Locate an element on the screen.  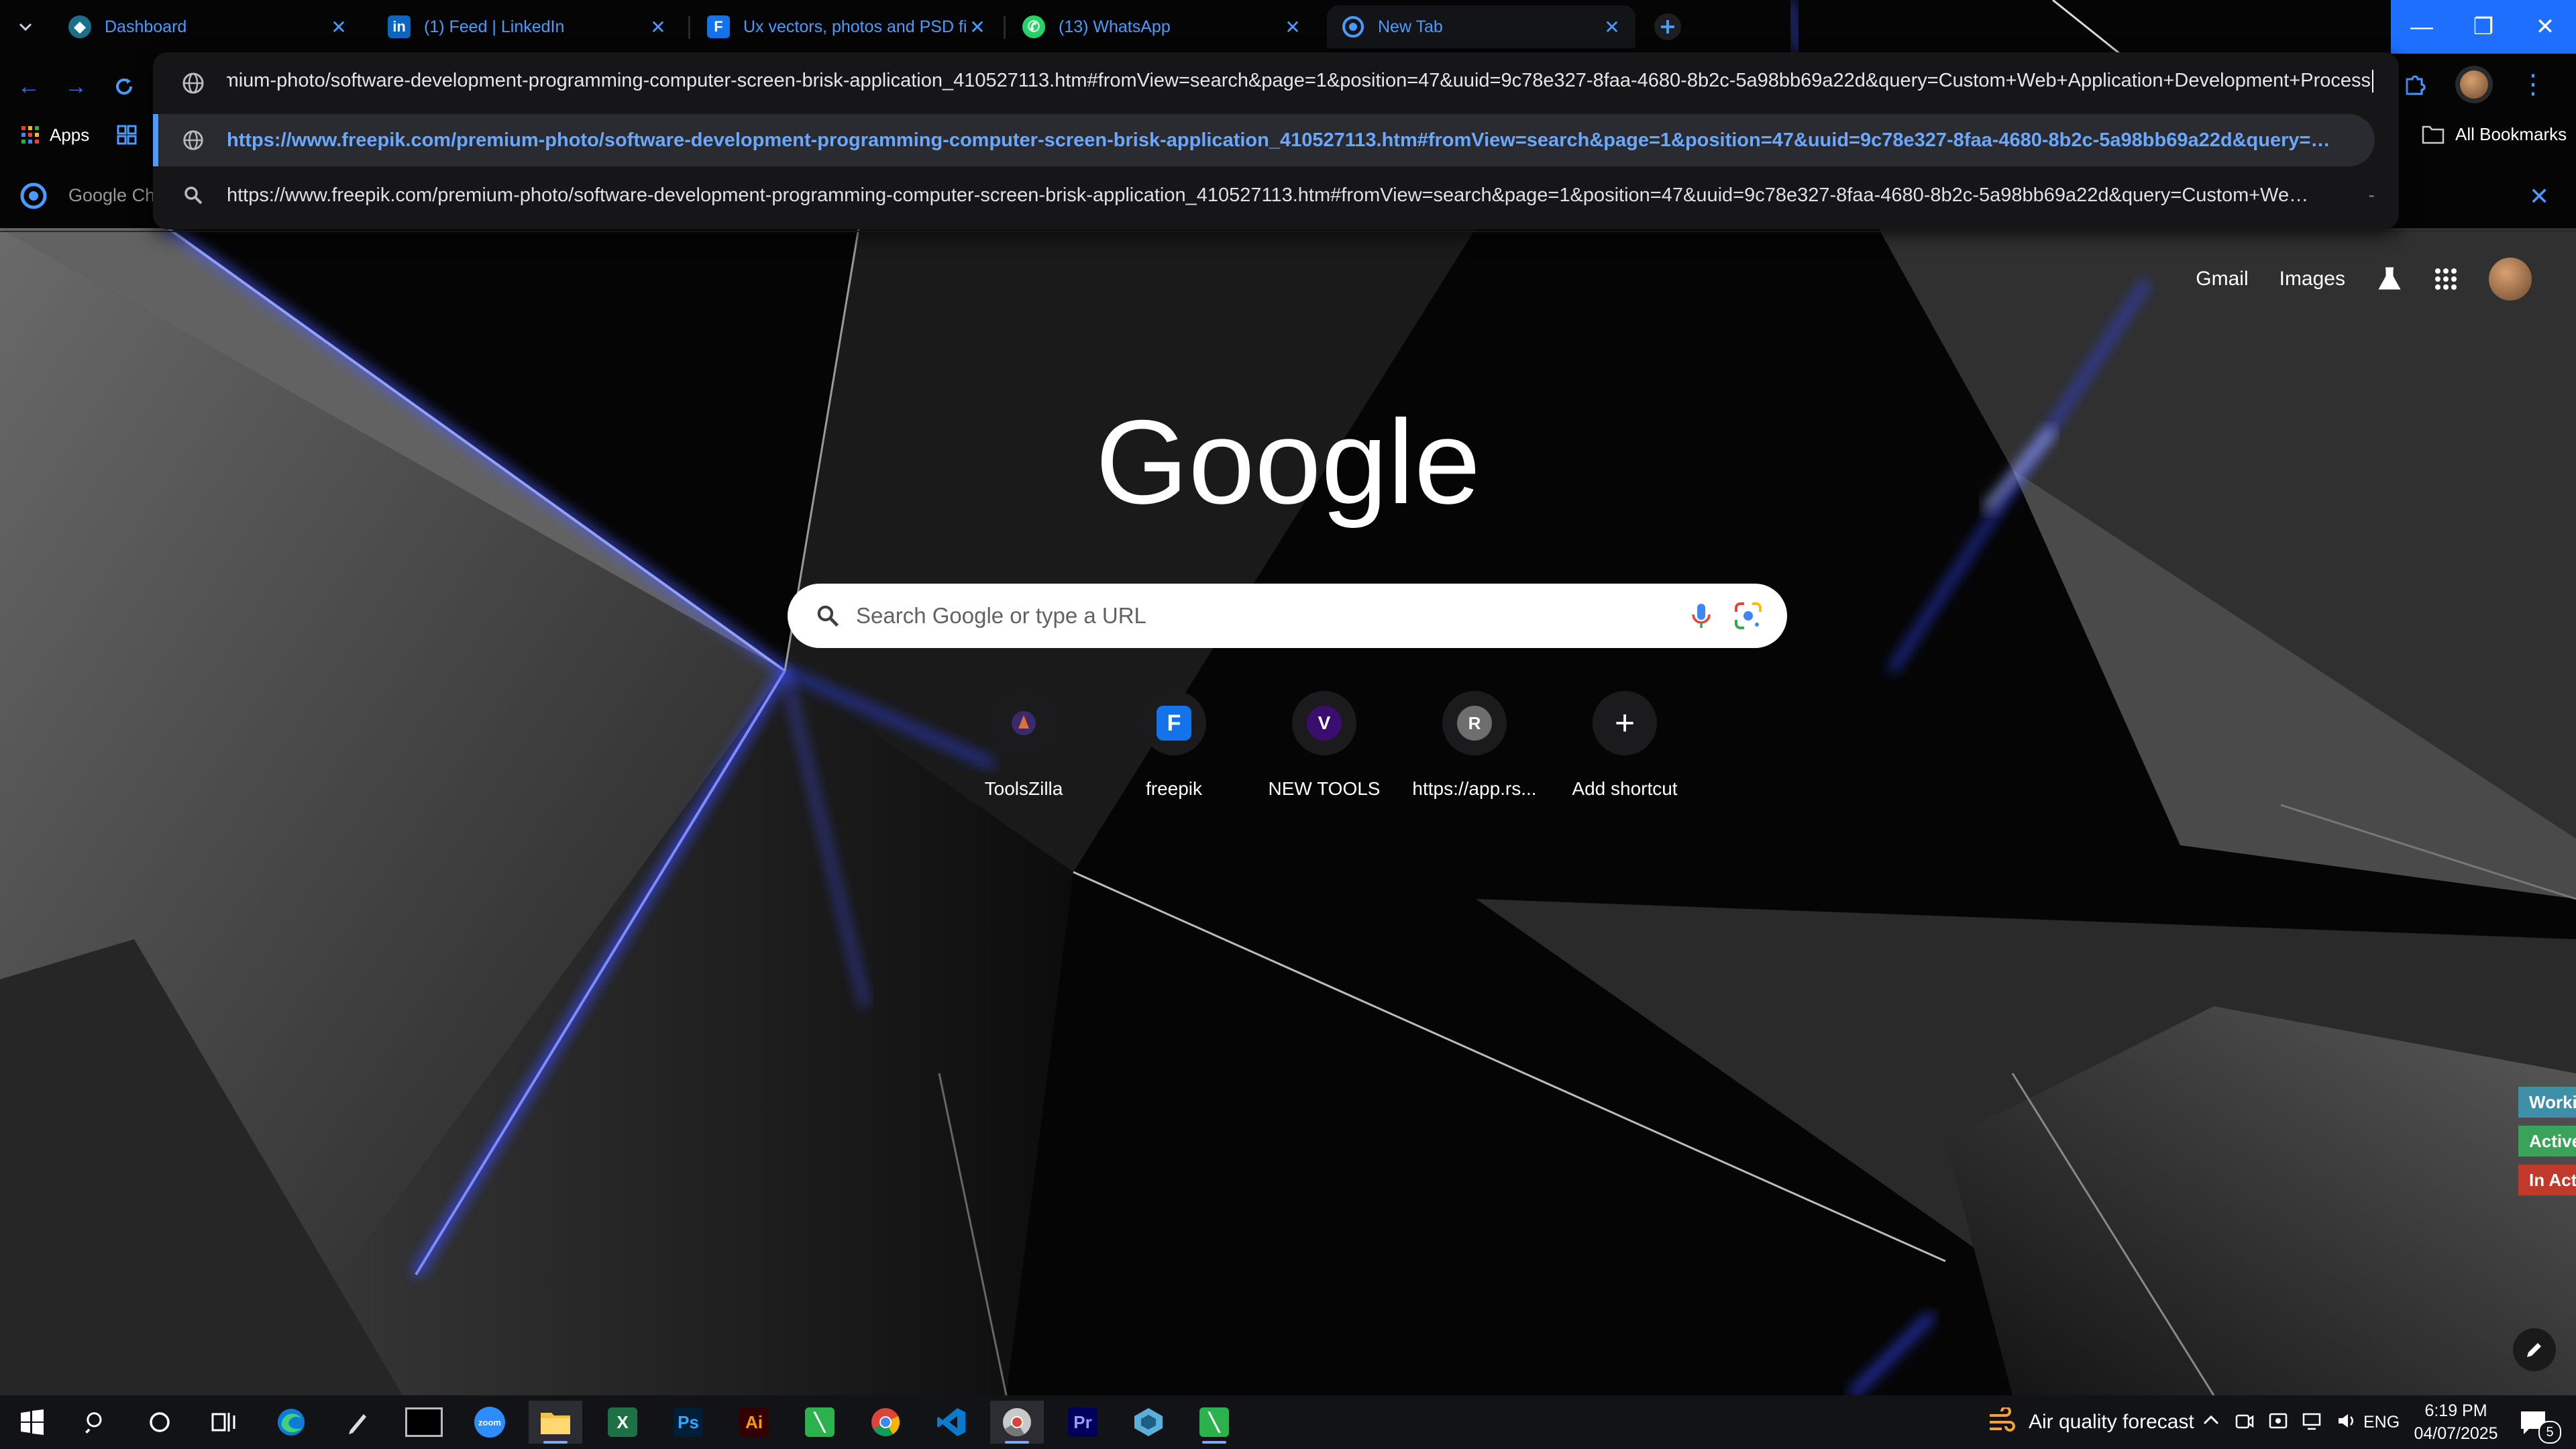
extensions-icon is located at coordinates (2415, 84).